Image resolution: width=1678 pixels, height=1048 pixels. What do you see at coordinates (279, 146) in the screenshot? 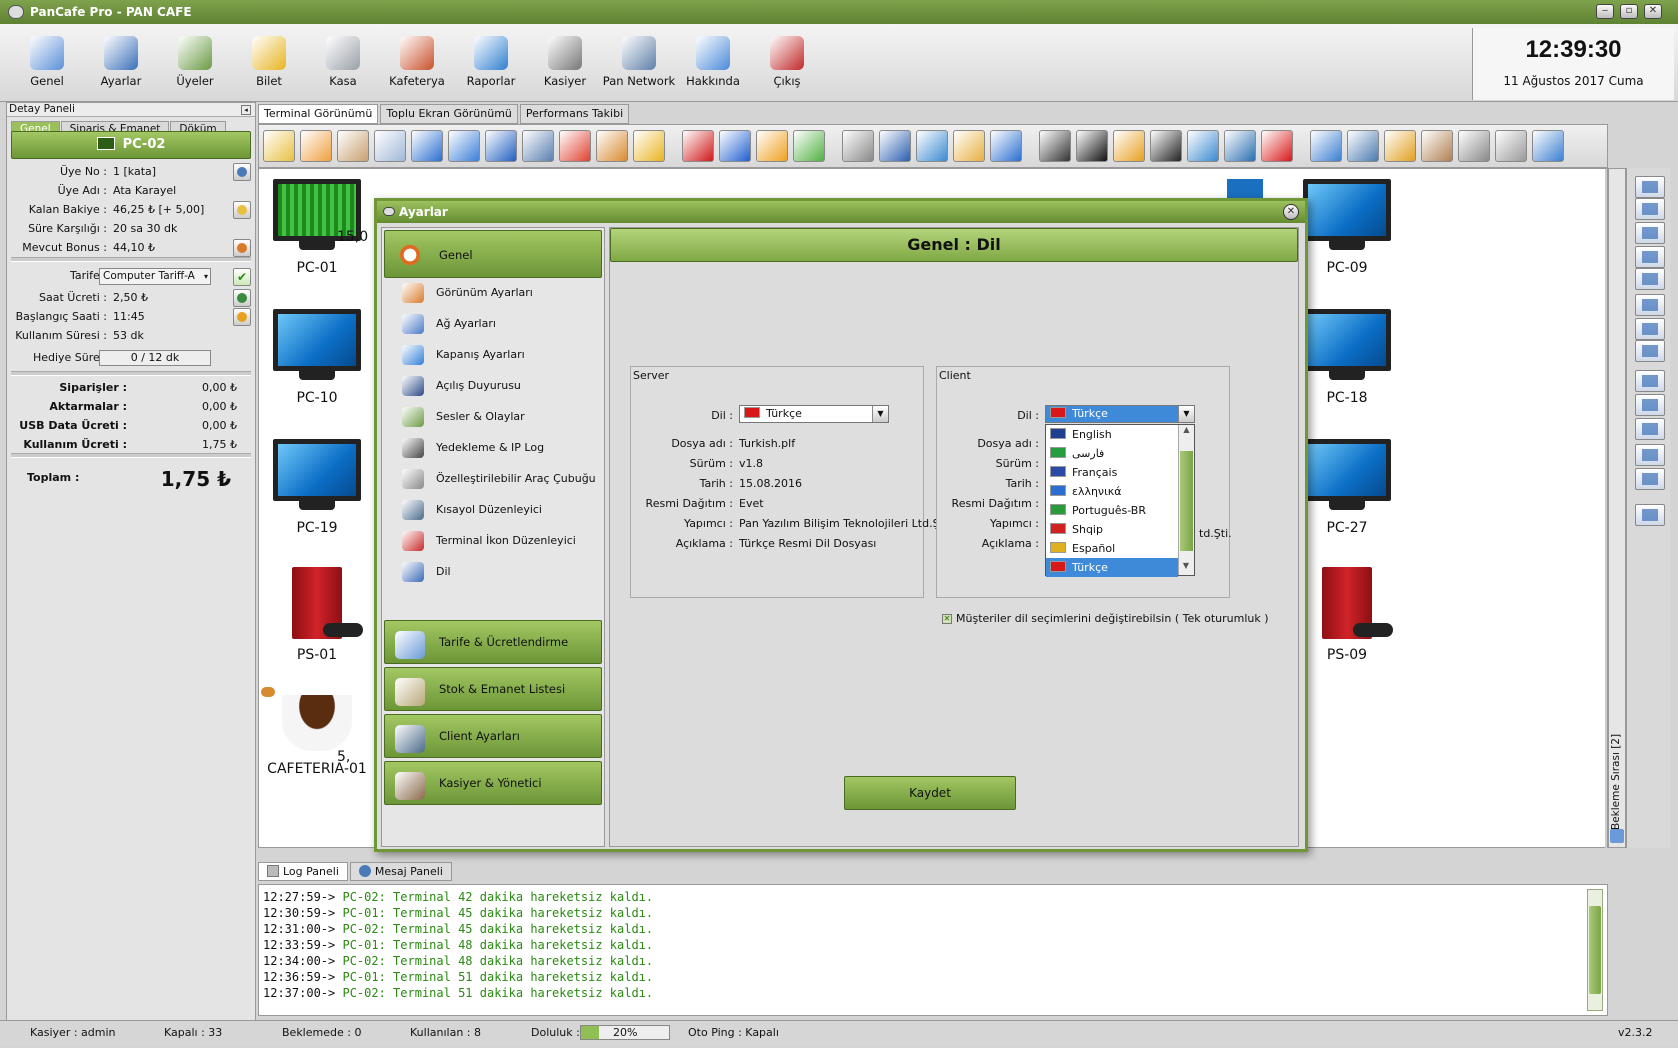
I see `edit-icon` at bounding box center [279, 146].